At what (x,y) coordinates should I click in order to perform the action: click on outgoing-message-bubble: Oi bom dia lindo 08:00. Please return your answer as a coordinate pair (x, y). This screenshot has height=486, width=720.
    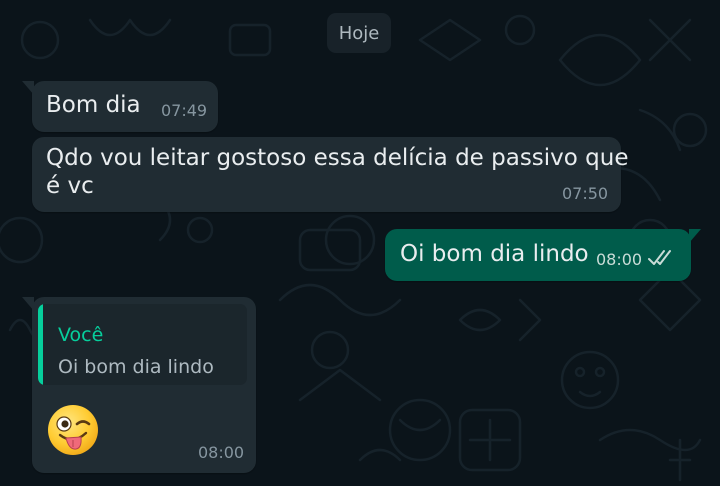
    Looking at the image, I should click on (543, 255).